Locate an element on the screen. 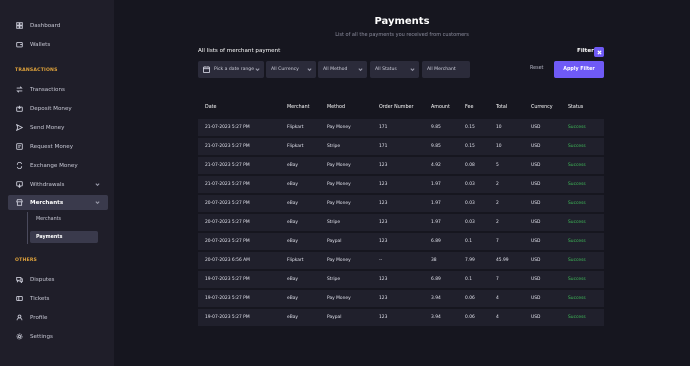 This screenshot has width=690, height=366. sidebar-item-profile: Profile is located at coordinates (58, 317).